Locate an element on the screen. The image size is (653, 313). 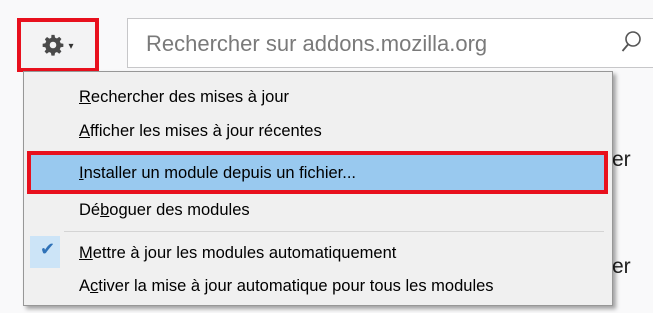
menu-item-check-updates: Rechercher des mises à jour is located at coordinates (318, 97).